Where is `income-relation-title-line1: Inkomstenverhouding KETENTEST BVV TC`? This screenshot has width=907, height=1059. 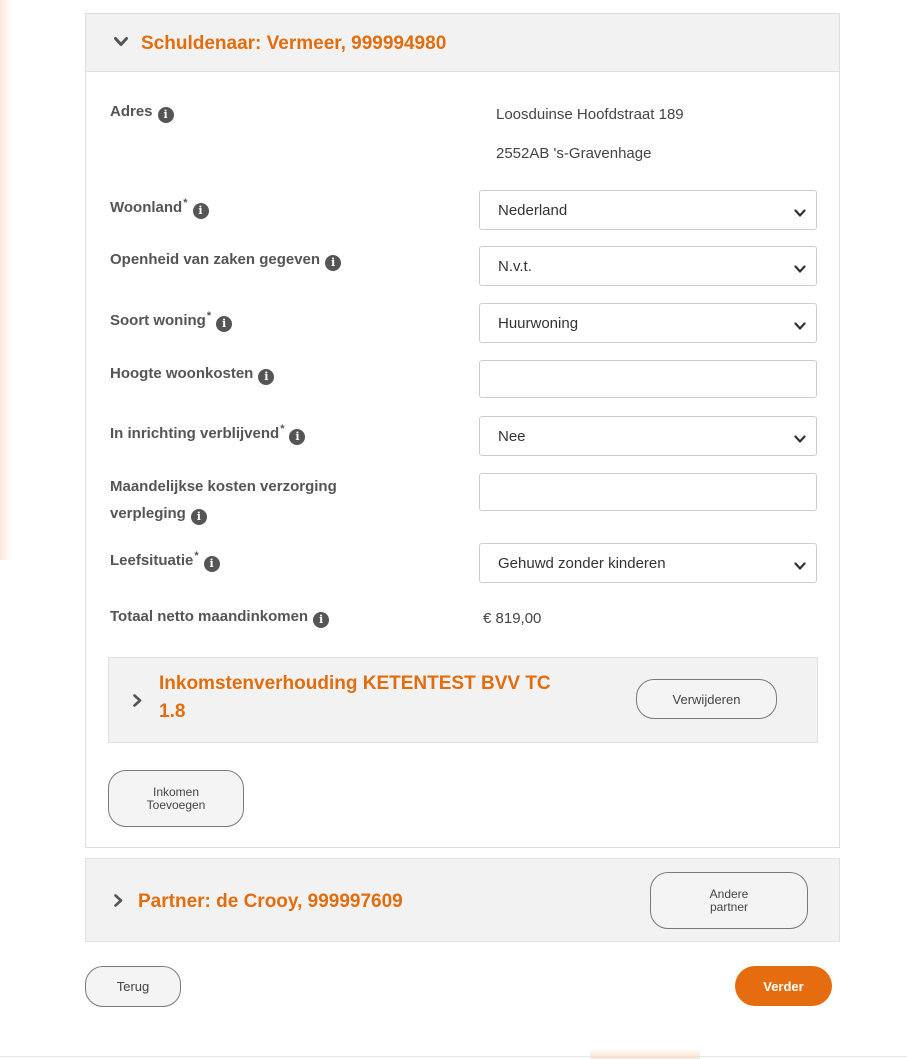 income-relation-title-line1: Inkomstenverhouding KETENTEST BVV TC is located at coordinates (355, 683).